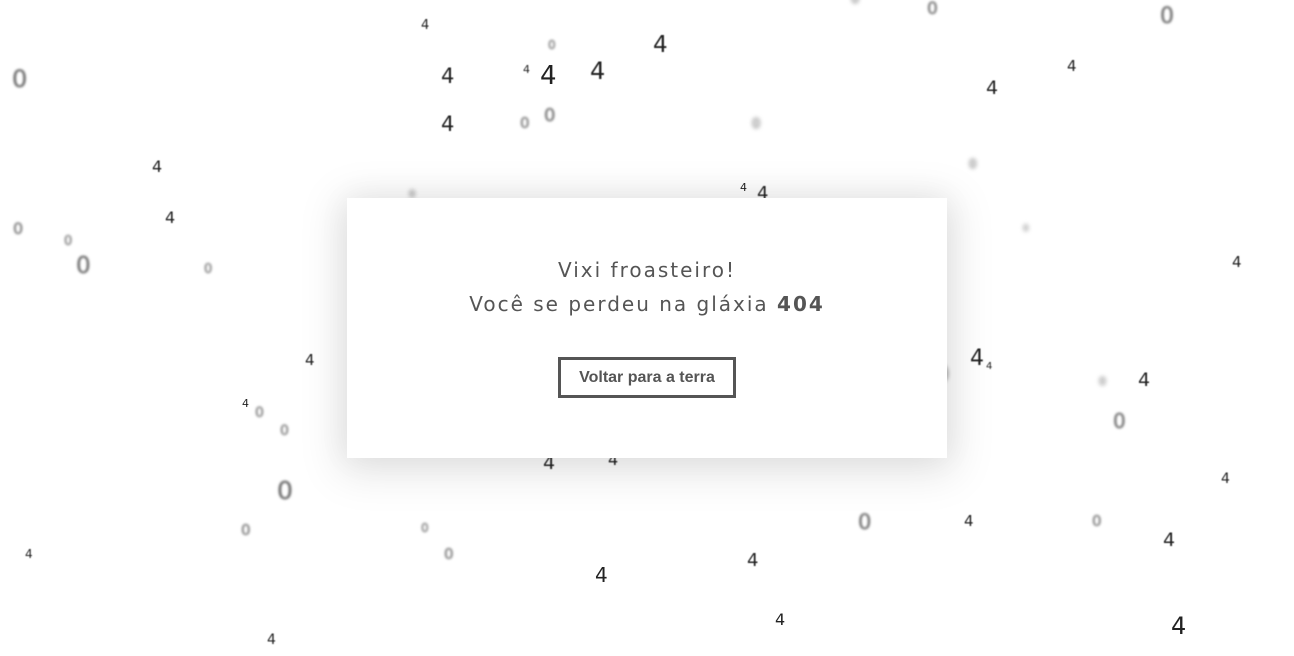 This screenshot has height=656, width=1294. I want to click on error-code: 404, so click(801, 304).